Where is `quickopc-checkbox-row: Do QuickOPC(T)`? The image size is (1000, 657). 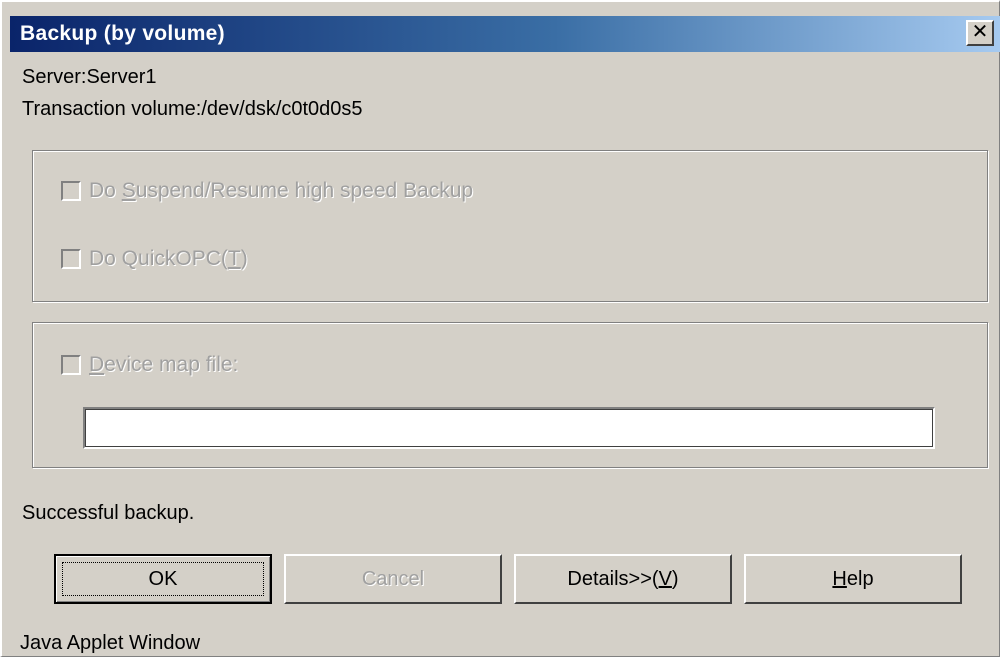
quickopc-checkbox-row: Do QuickOPC(T) is located at coordinates (154, 259).